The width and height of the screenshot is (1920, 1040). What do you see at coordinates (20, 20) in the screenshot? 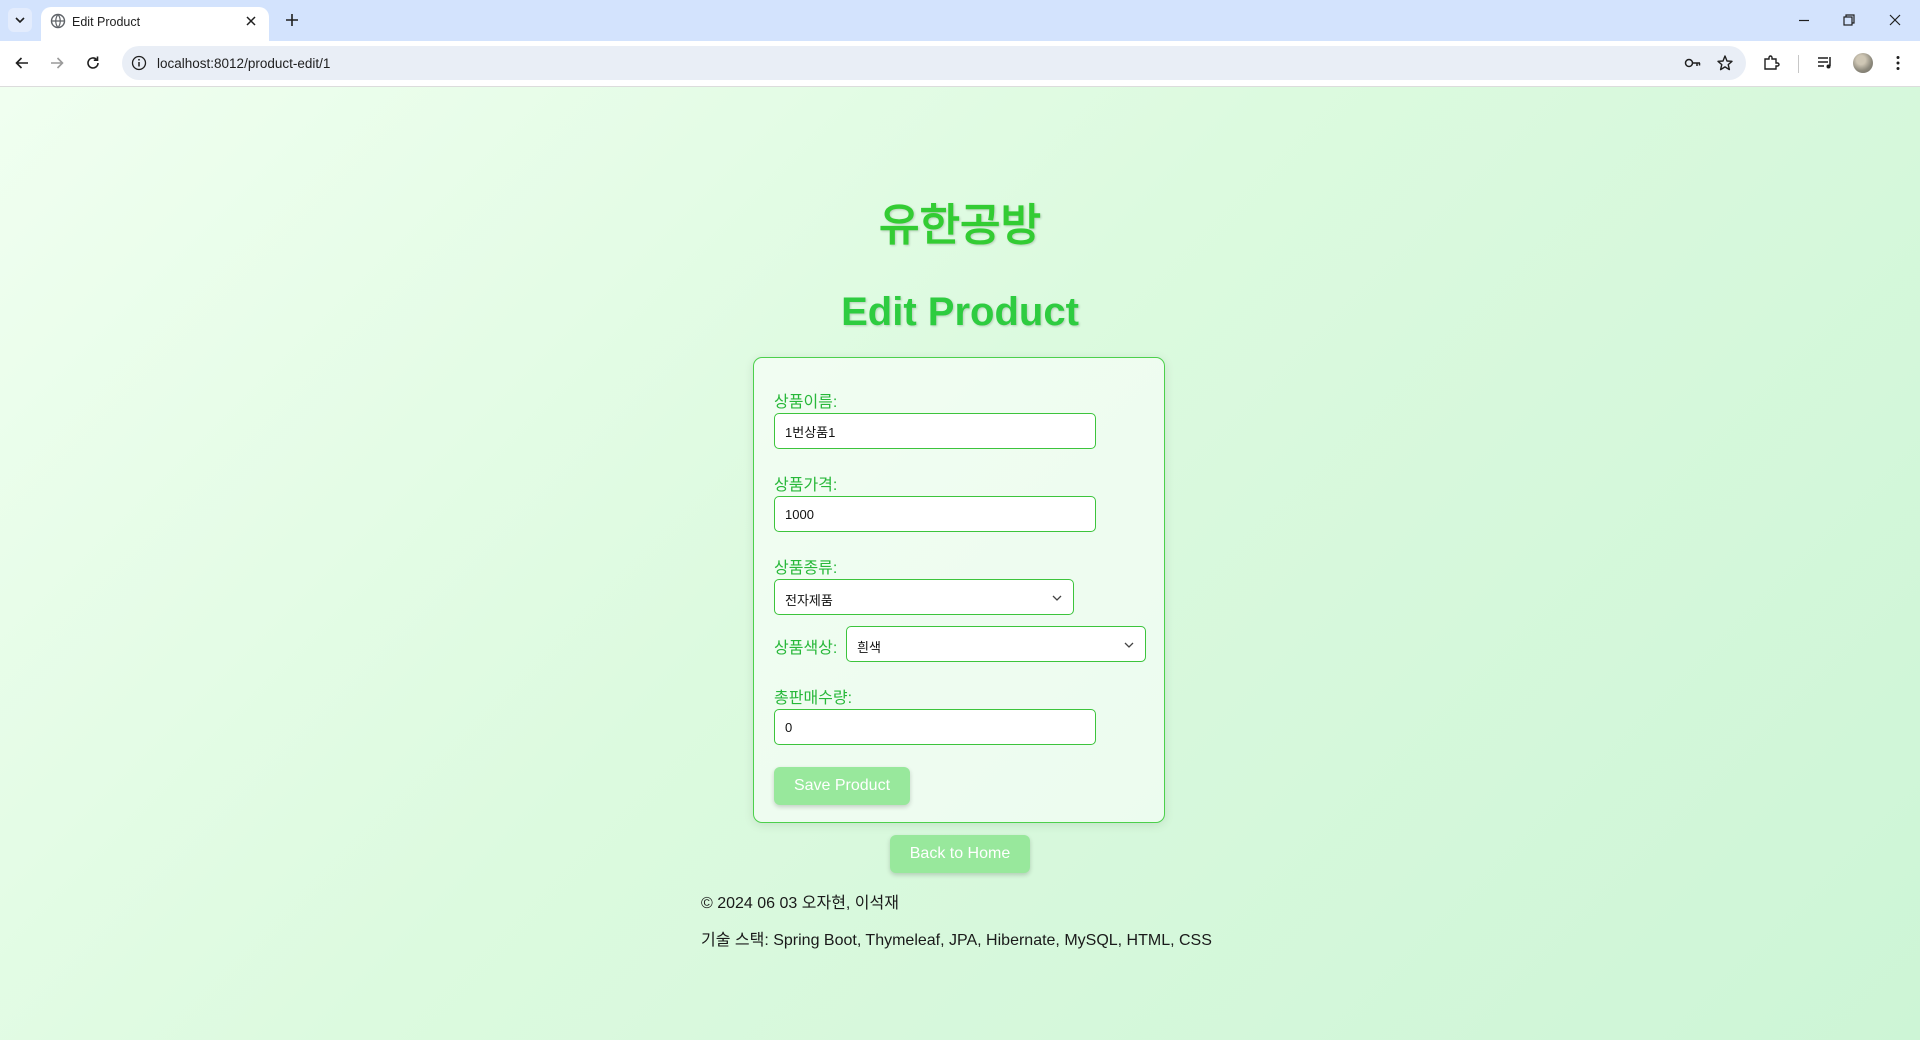
I see `tab-search-icon` at bounding box center [20, 20].